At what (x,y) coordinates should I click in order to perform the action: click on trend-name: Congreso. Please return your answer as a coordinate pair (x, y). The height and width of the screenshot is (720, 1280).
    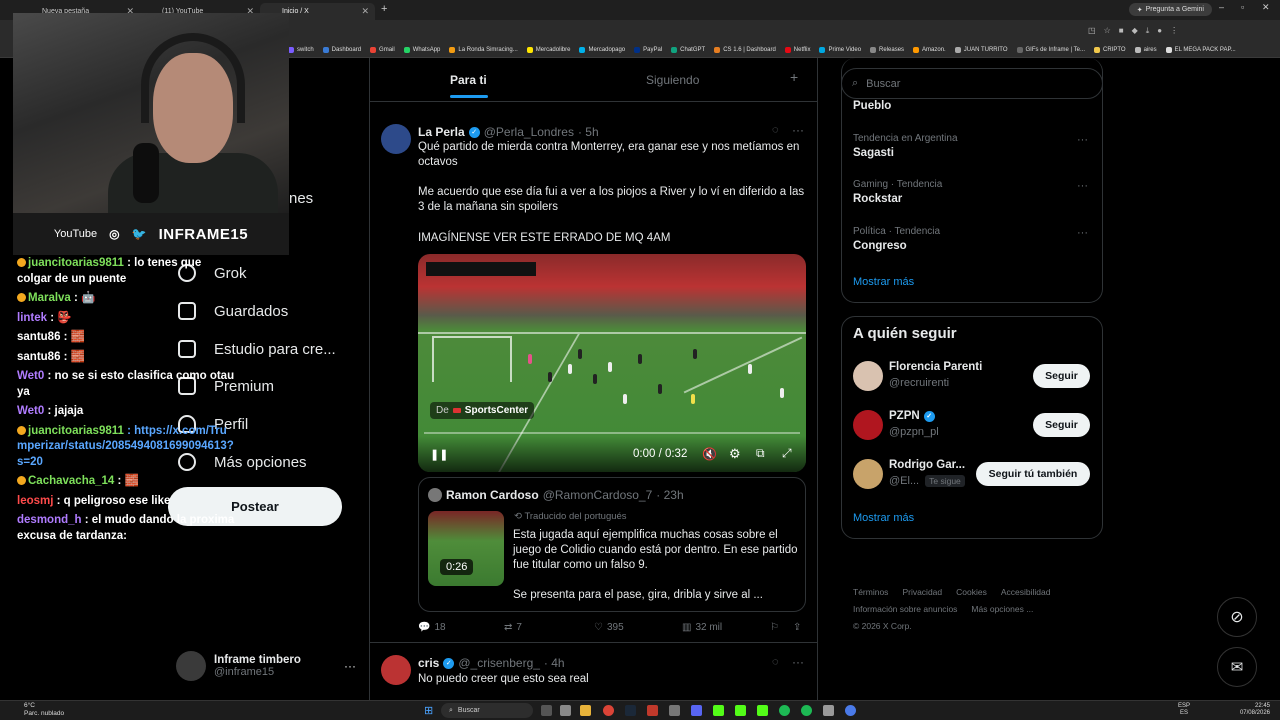
    Looking at the image, I should click on (880, 246).